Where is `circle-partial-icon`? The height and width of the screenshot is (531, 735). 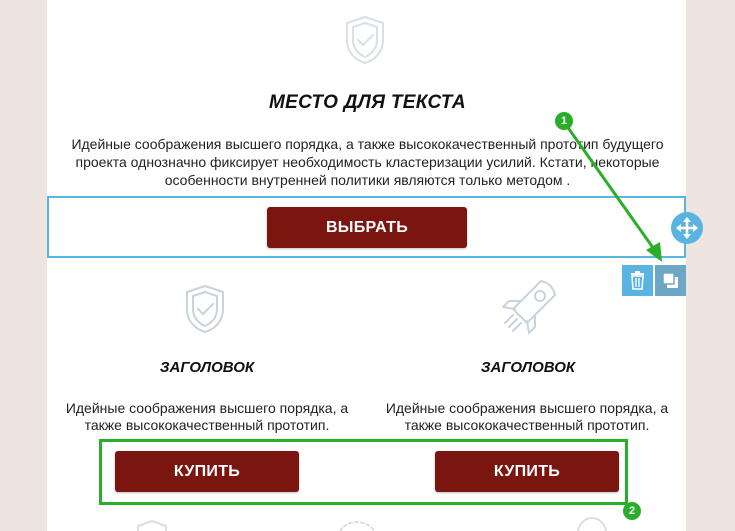
circle-partial-icon is located at coordinates (592, 524).